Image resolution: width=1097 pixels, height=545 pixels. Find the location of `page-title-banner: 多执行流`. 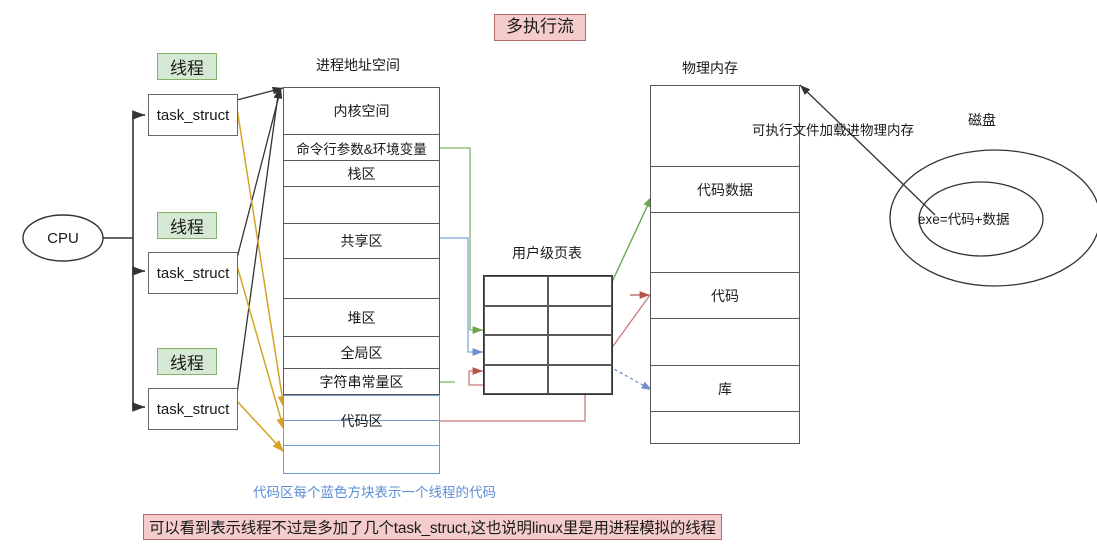

page-title-banner: 多执行流 is located at coordinates (540, 27).